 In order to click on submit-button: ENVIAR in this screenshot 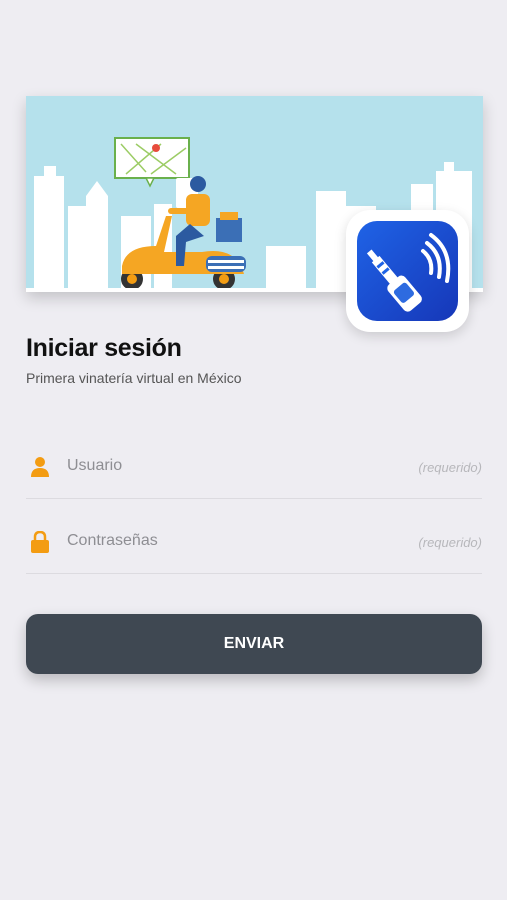, I will do `click(254, 644)`.